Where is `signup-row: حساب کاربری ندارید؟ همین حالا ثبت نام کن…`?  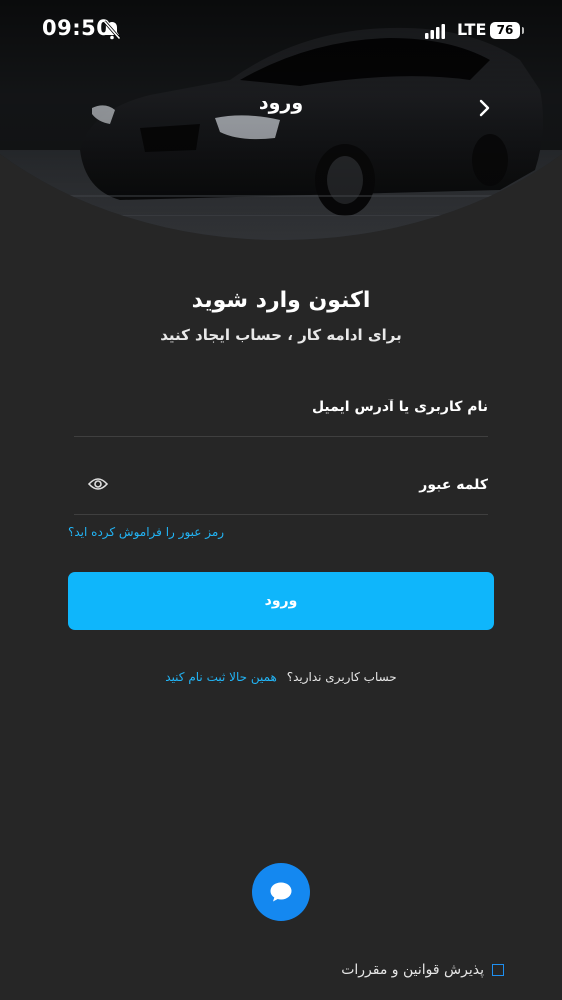
signup-row: حساب کاربری ندارید؟ همین حالا ثبت نام کن… is located at coordinates (281, 677).